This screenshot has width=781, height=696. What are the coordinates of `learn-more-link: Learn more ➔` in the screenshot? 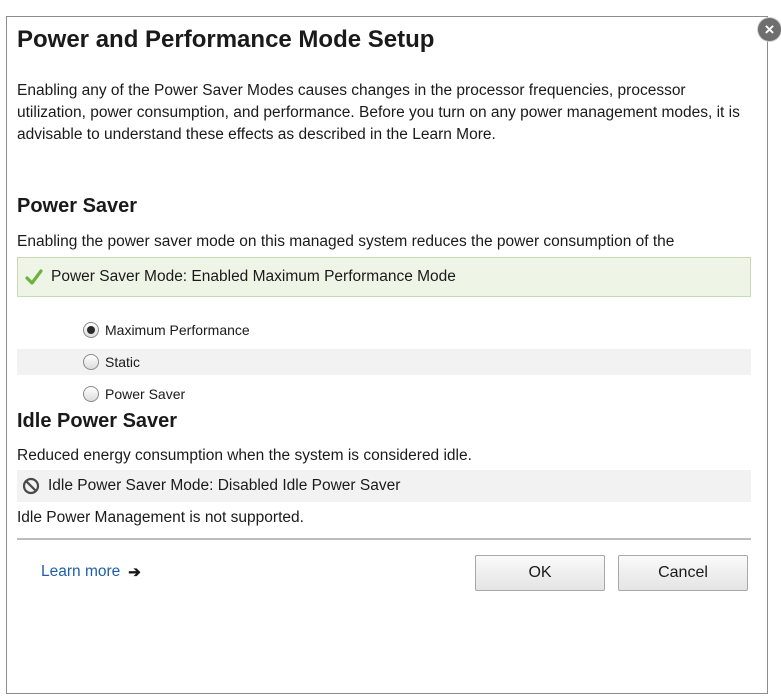 It's located at (91, 572).